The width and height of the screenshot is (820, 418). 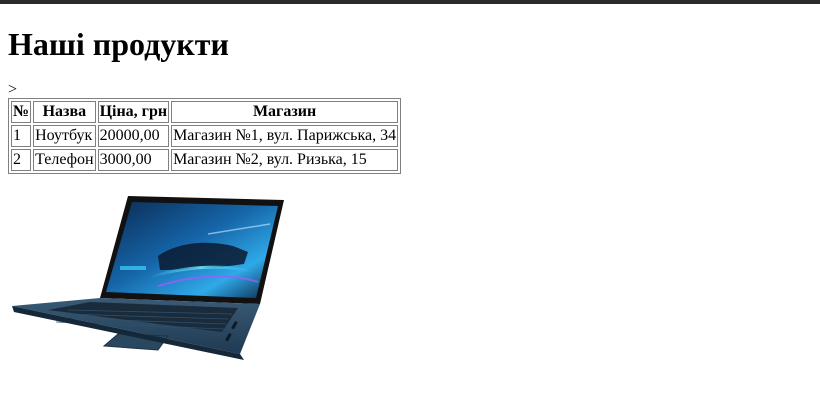 I want to click on table-header-row: № Назва Ціна, грн Магазин, so click(x=205, y=112).